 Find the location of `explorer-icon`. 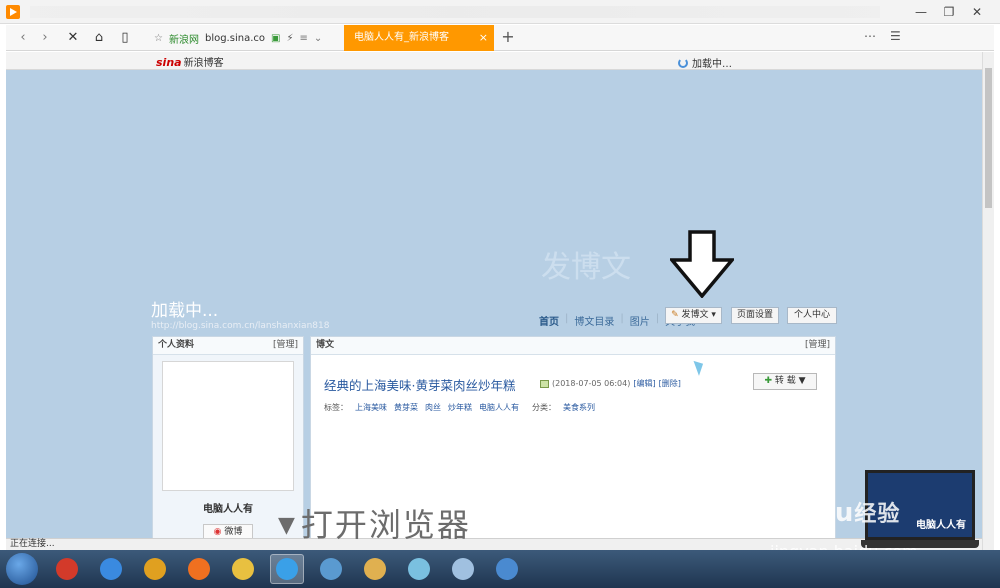

explorer-icon is located at coordinates (375, 569).